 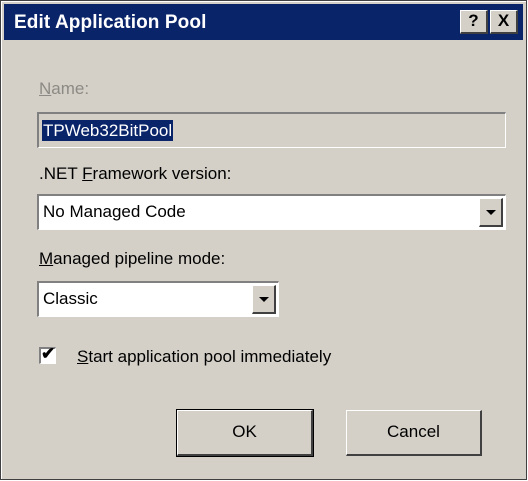 I want to click on start-immediately-checkbox: ✔, so click(x=47, y=354).